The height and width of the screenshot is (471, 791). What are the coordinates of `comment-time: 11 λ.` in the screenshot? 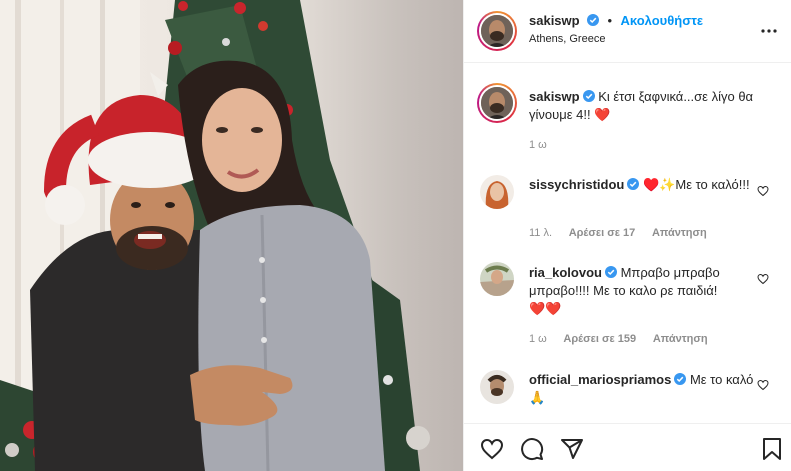 It's located at (540, 233).